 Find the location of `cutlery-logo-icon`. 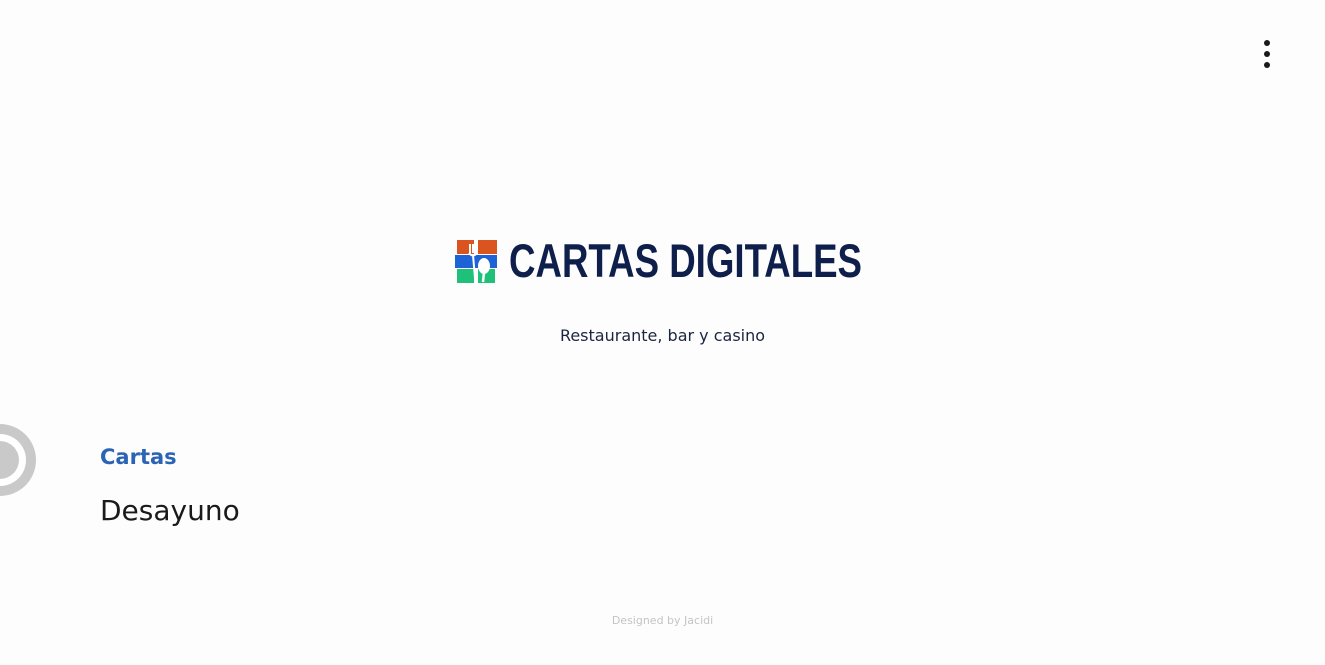

cutlery-logo-icon is located at coordinates (476, 261).